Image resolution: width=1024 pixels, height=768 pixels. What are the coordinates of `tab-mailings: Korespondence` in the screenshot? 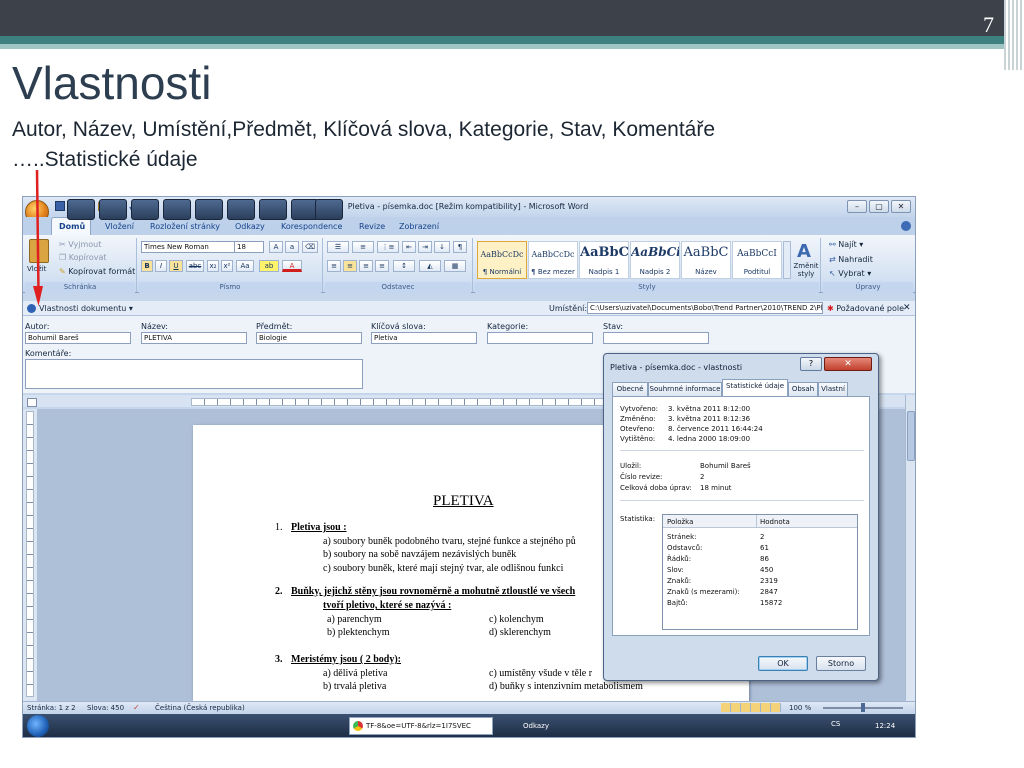 It's located at (311, 226).